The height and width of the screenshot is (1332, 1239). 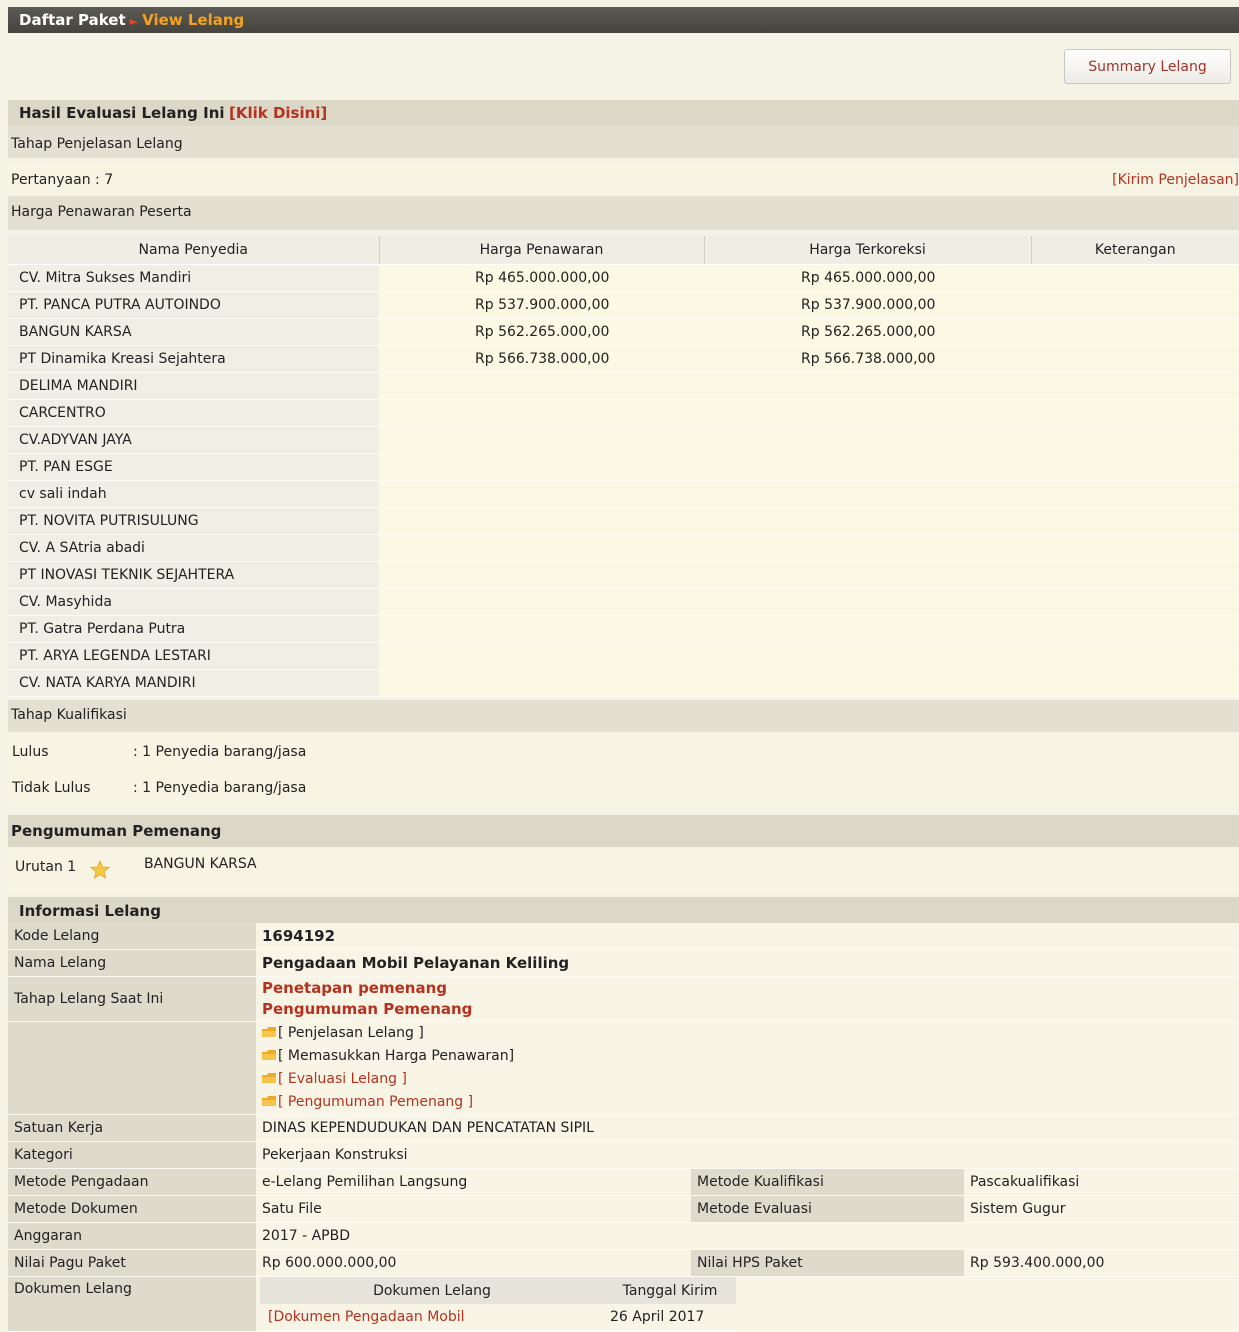 What do you see at coordinates (132, 1128) in the screenshot?
I see `satuan-kerja-label: Satuan Kerja` at bounding box center [132, 1128].